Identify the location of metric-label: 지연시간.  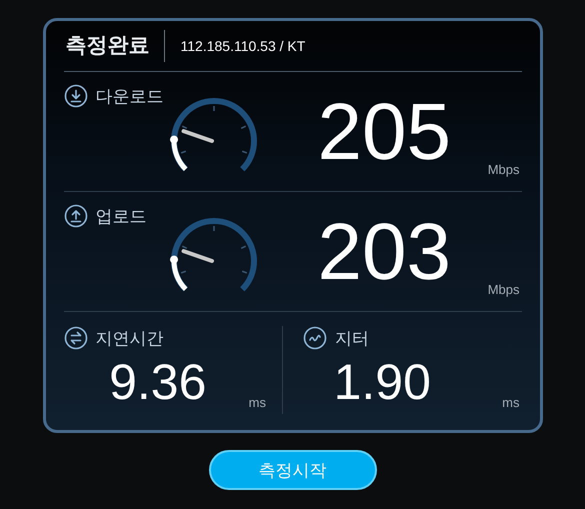
(130, 339).